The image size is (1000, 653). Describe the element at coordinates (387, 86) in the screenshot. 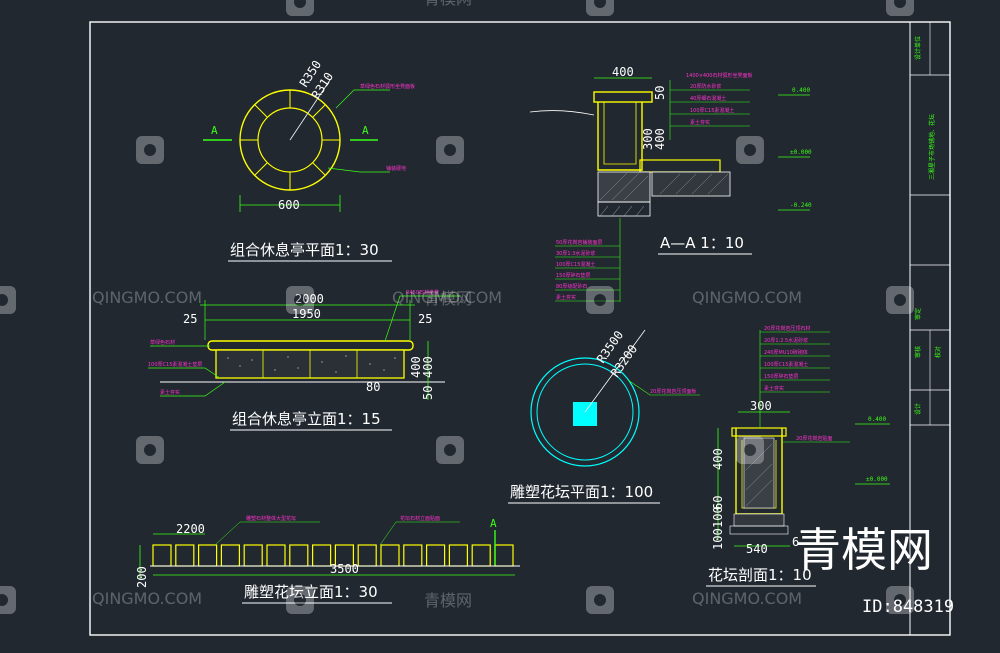

I see `plan-note-panel: 草绿色石材弧形坐凳面板` at that location.